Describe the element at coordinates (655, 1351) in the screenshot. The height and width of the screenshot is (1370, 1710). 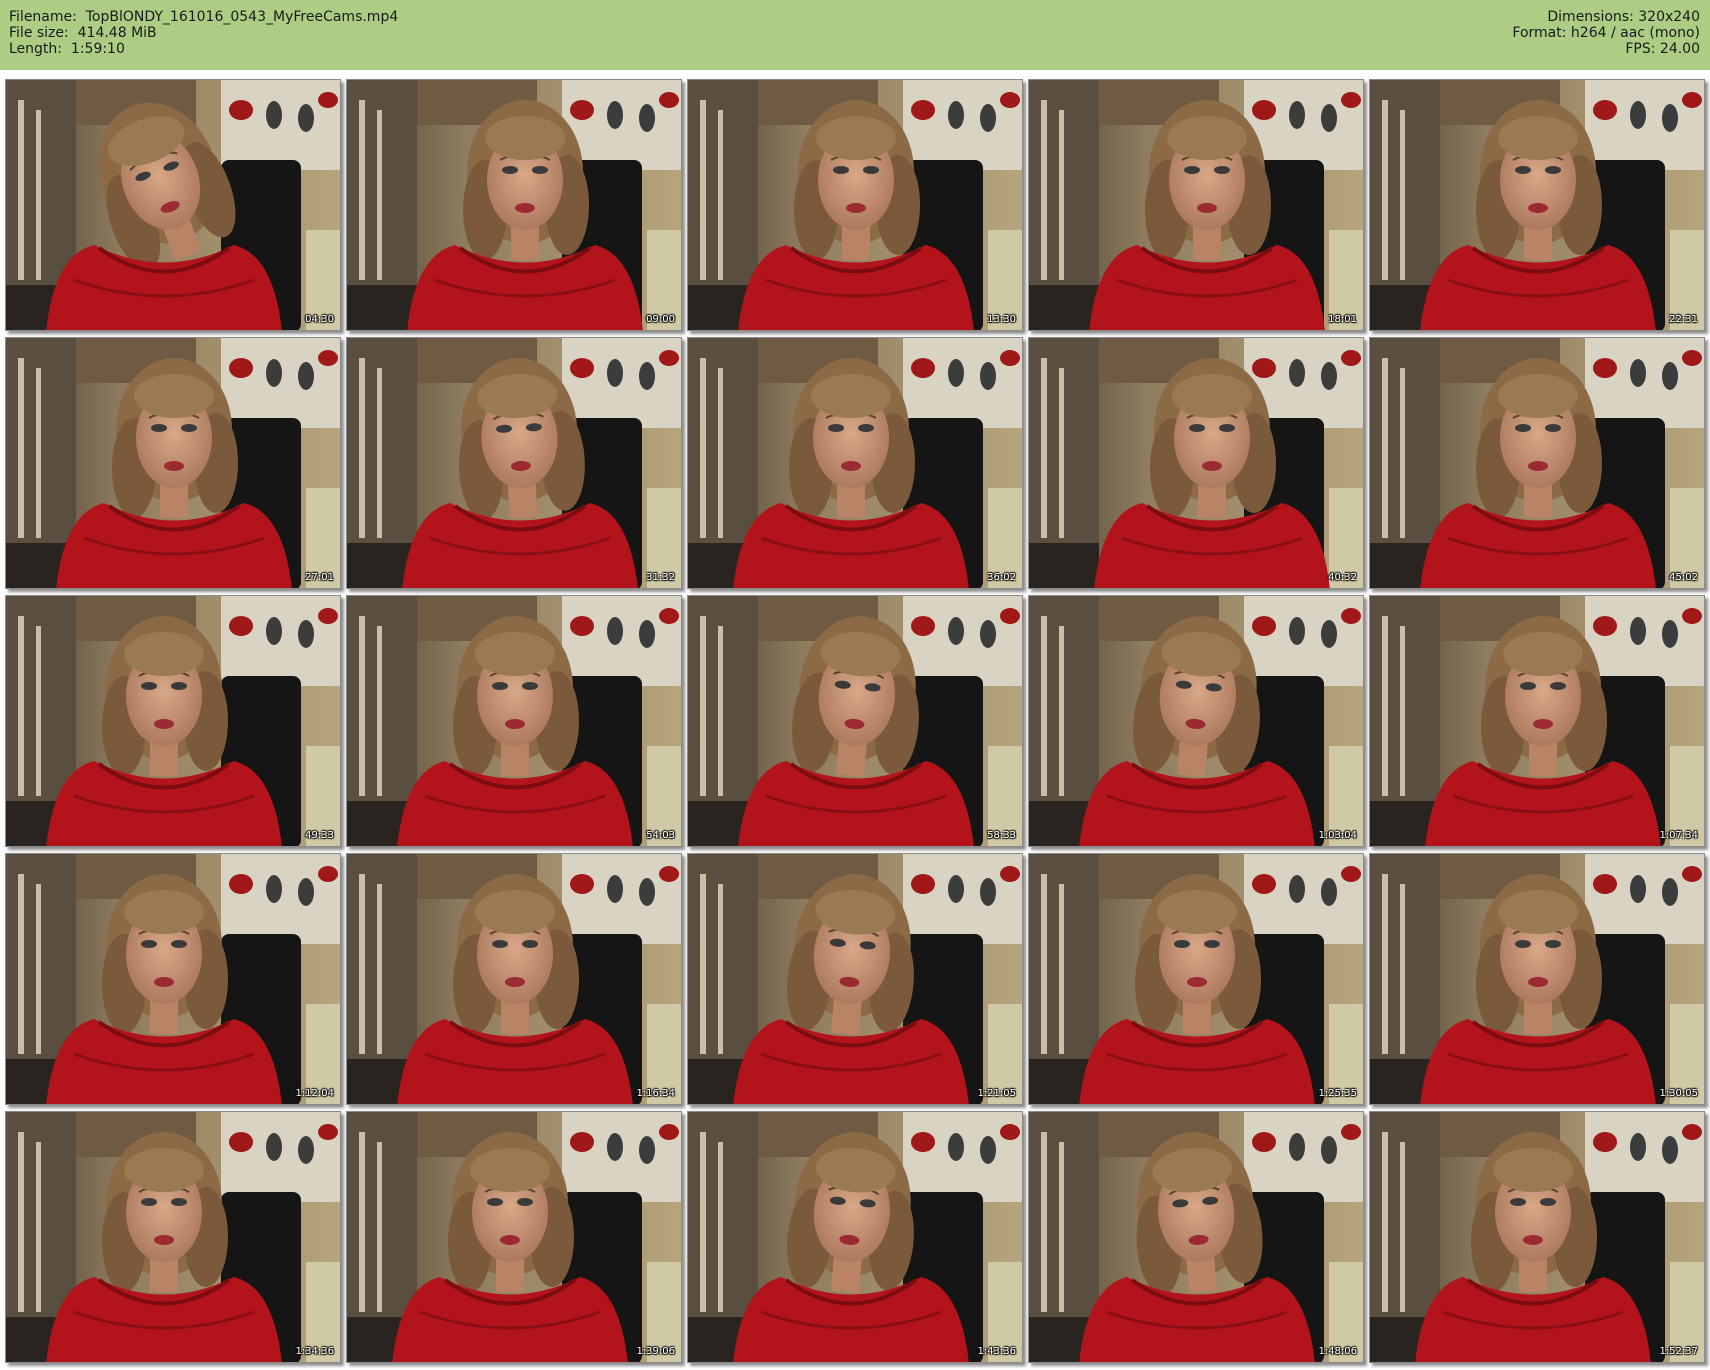
I see `frame-timestamp: 1:39:06` at that location.